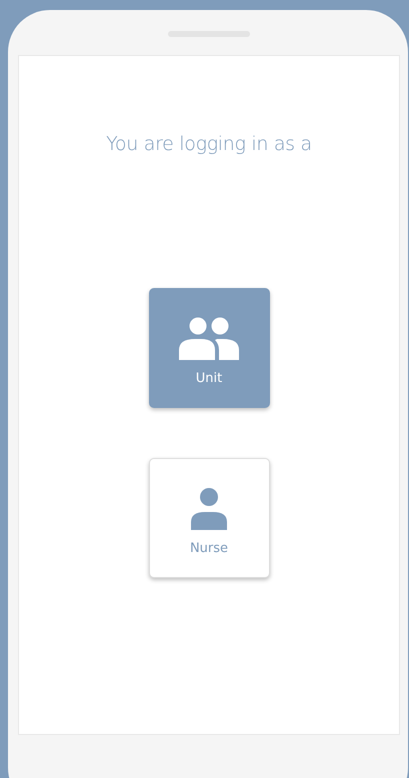 The width and height of the screenshot is (409, 778). I want to click on login-heading: You are logging in as a, so click(209, 144).